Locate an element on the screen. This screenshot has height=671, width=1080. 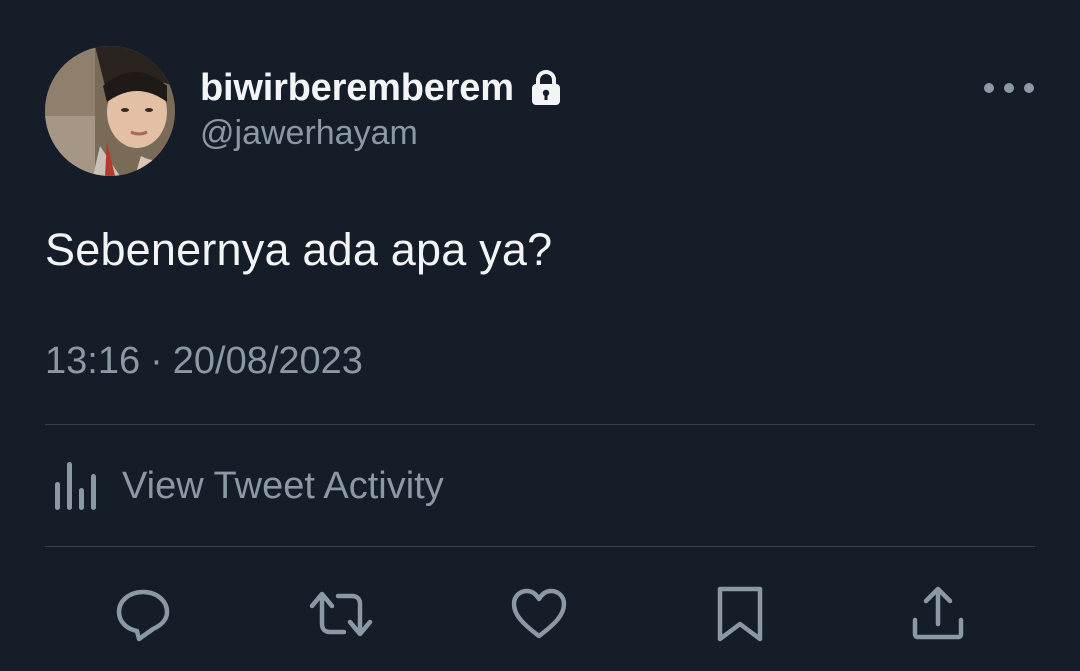
author-handle: @jawerhayam is located at coordinates (309, 133).